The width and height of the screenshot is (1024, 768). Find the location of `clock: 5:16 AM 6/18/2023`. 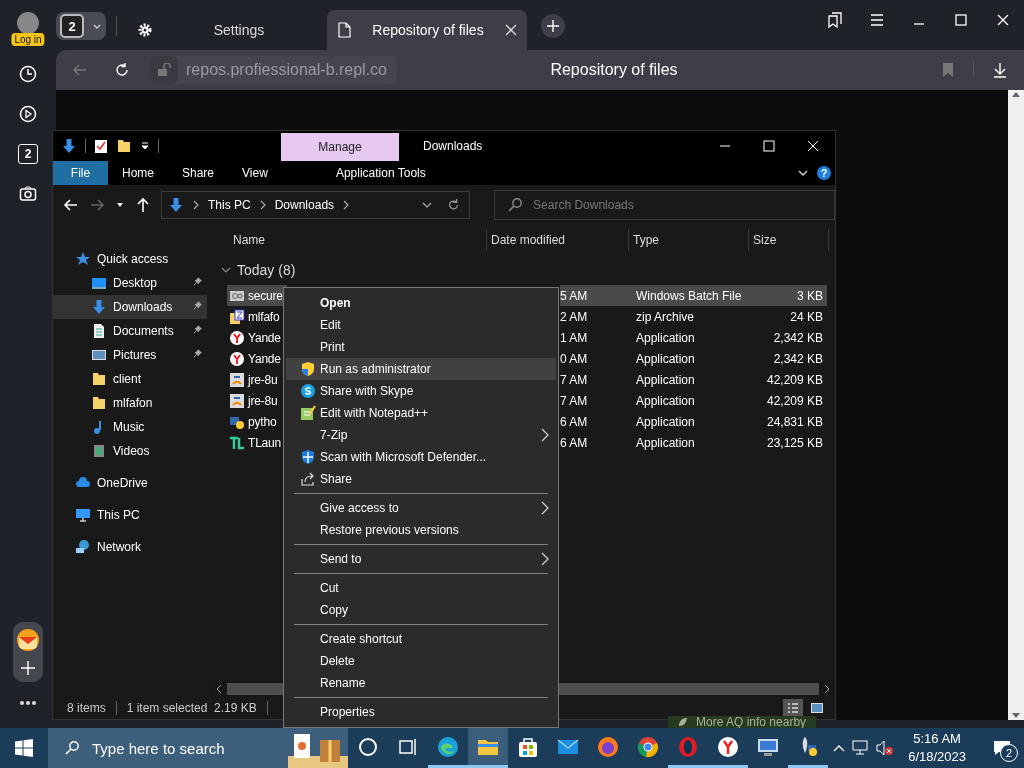

clock: 5:16 AM 6/18/2023 is located at coordinates (937, 748).